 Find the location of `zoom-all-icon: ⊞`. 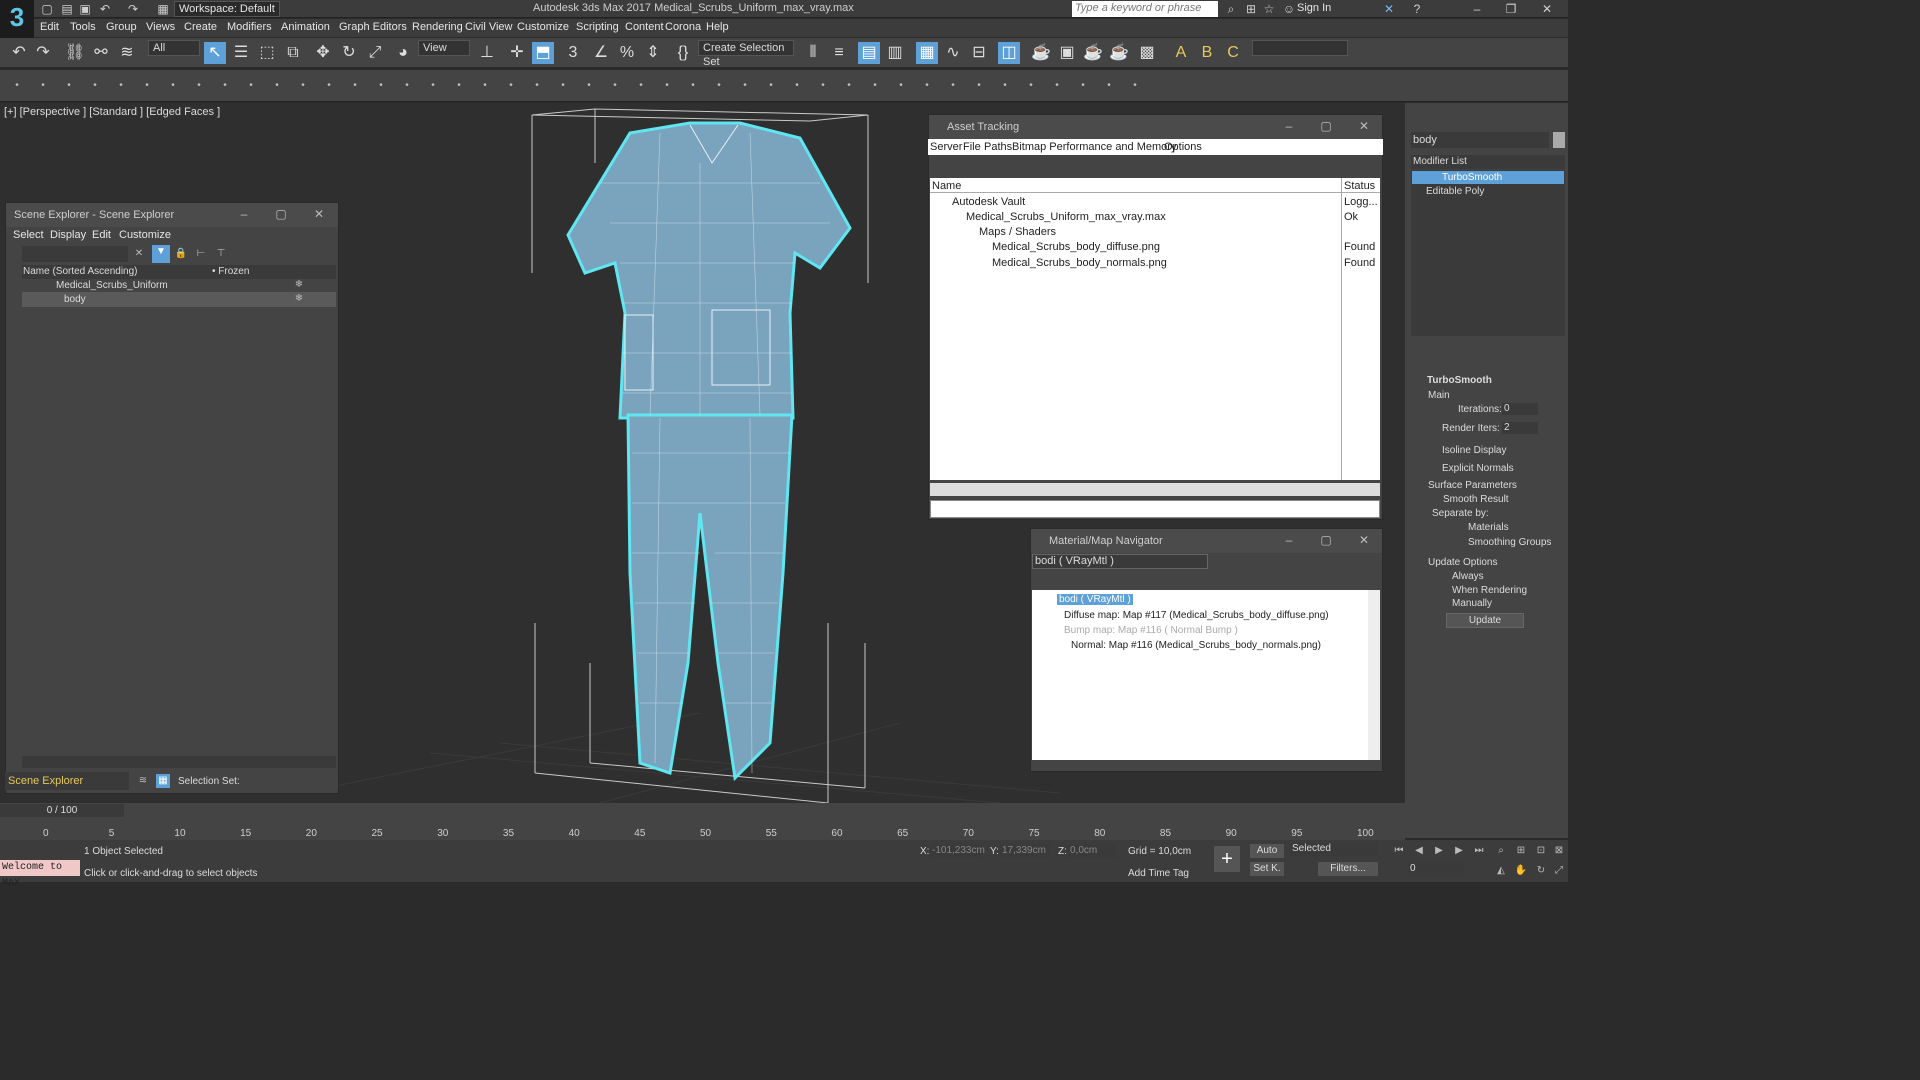

zoom-all-icon: ⊞ is located at coordinates (1521, 851).